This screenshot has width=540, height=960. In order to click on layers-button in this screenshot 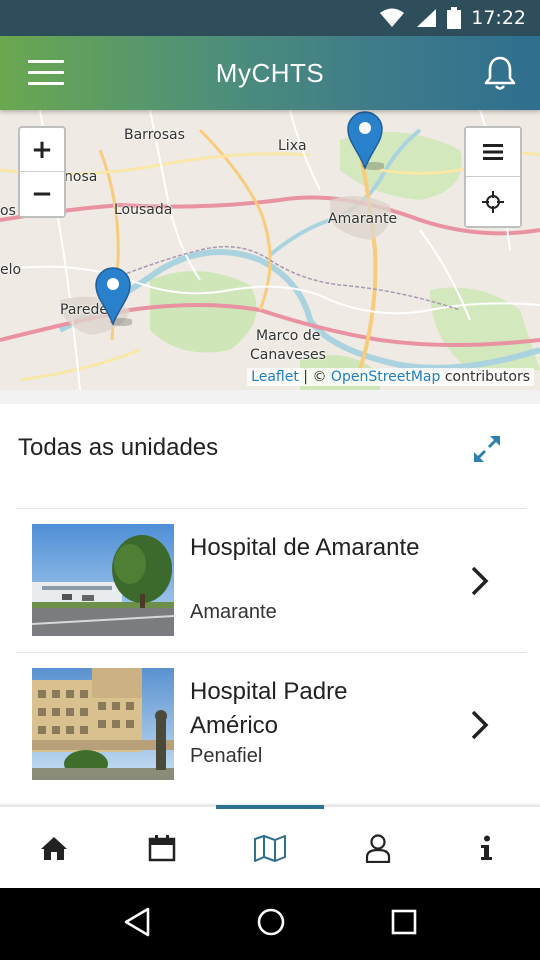, I will do `click(493, 152)`.